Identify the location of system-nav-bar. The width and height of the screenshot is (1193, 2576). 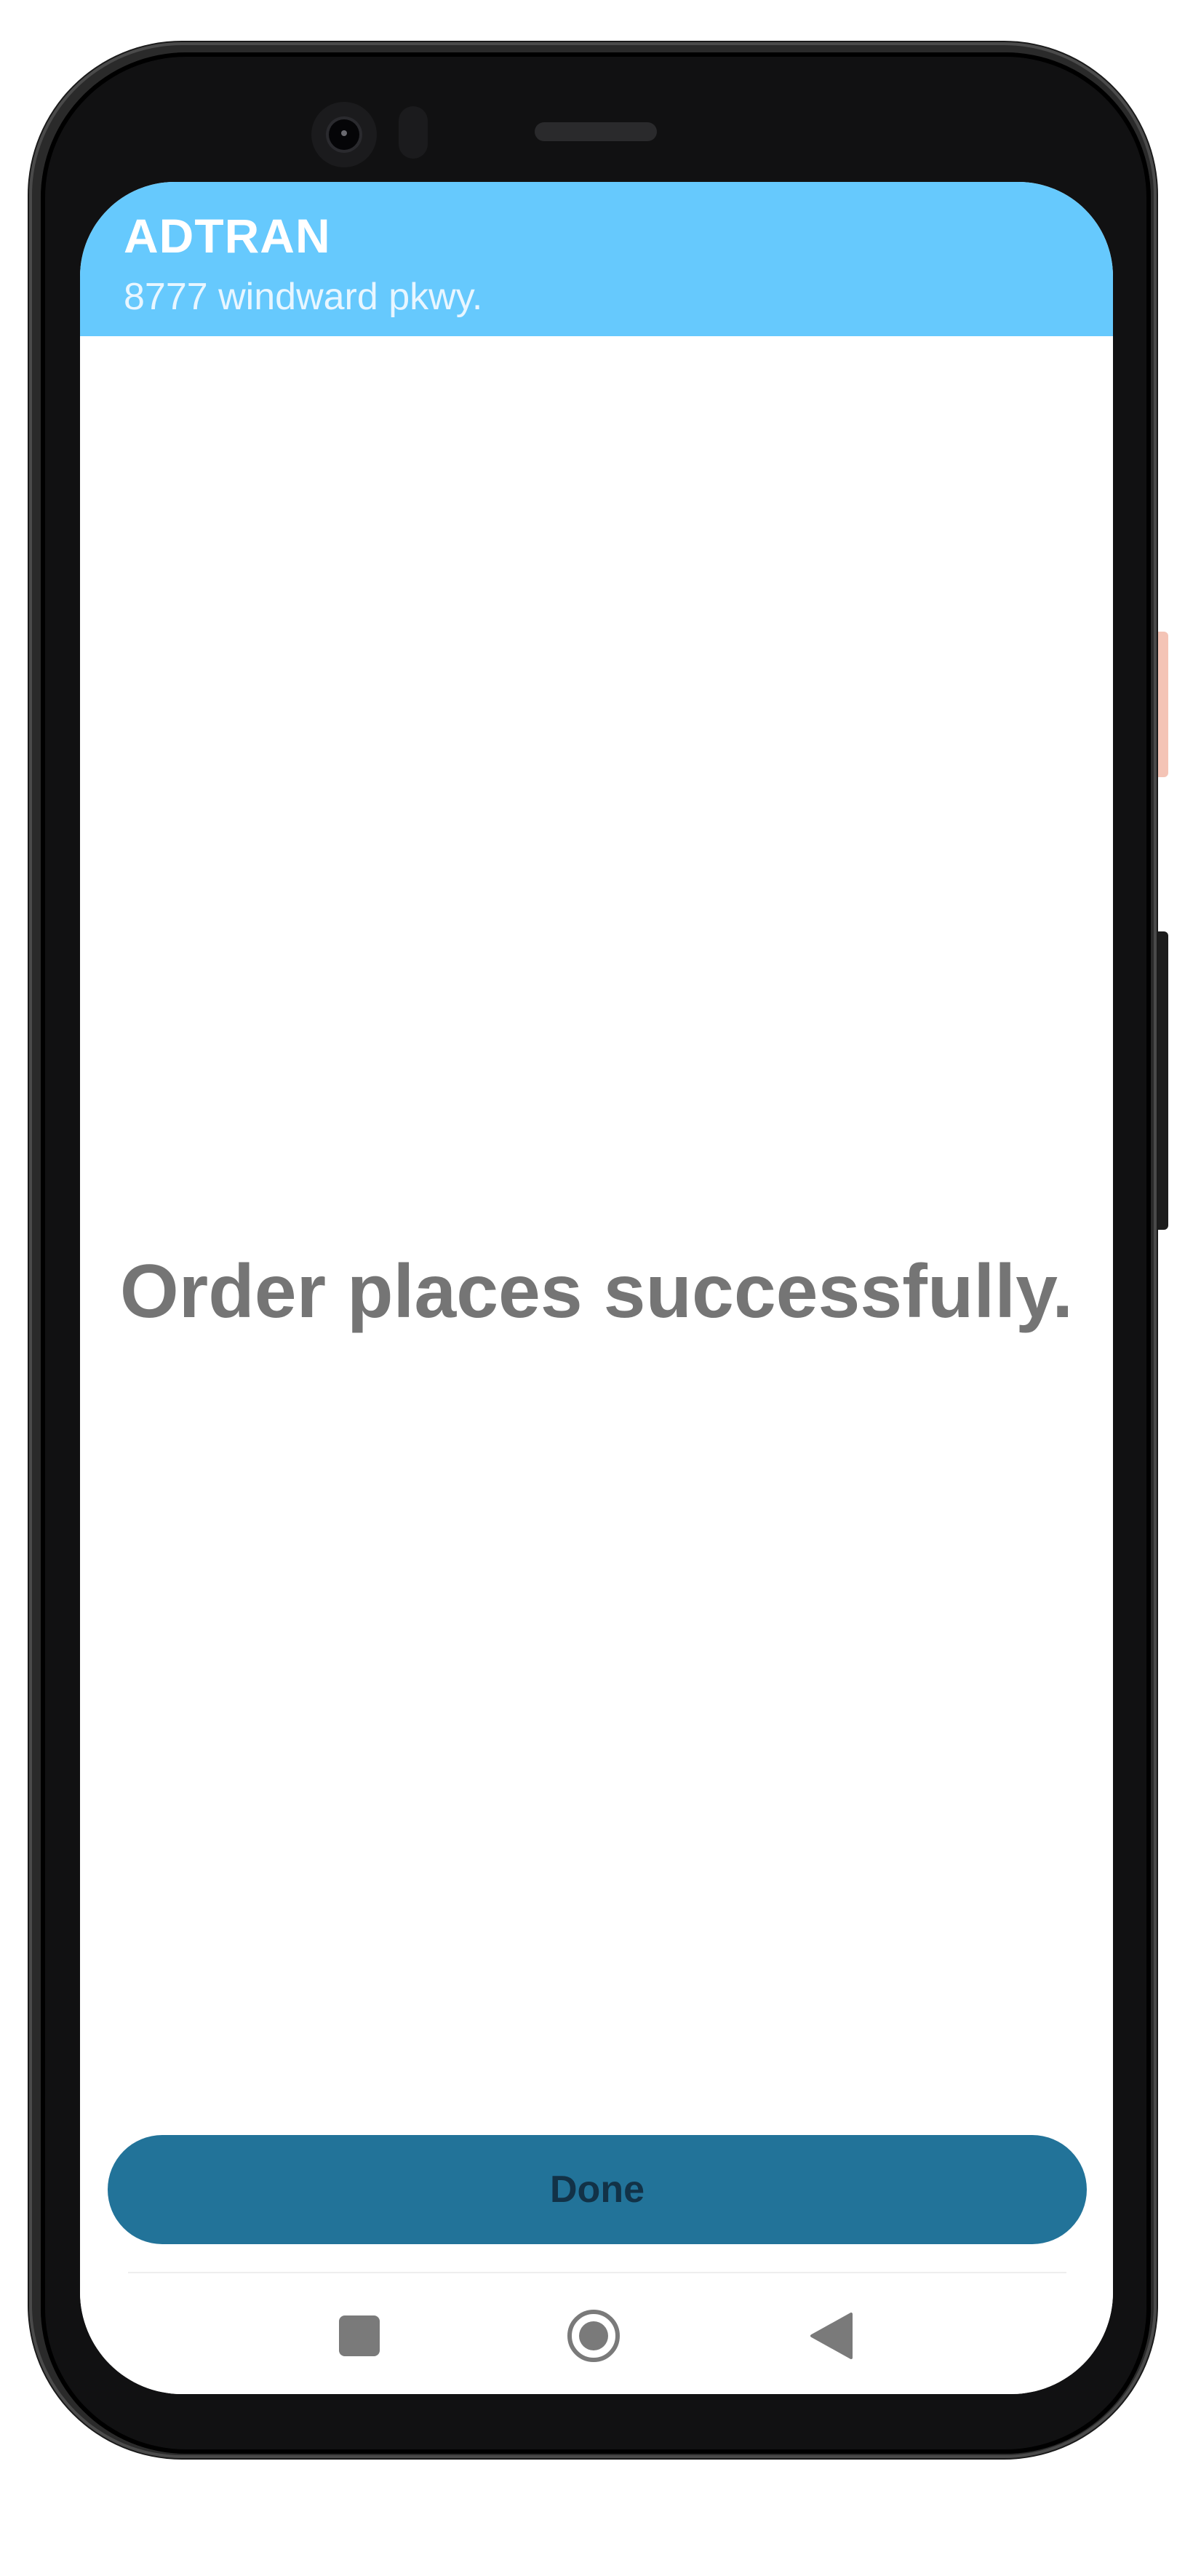
(596, 2334).